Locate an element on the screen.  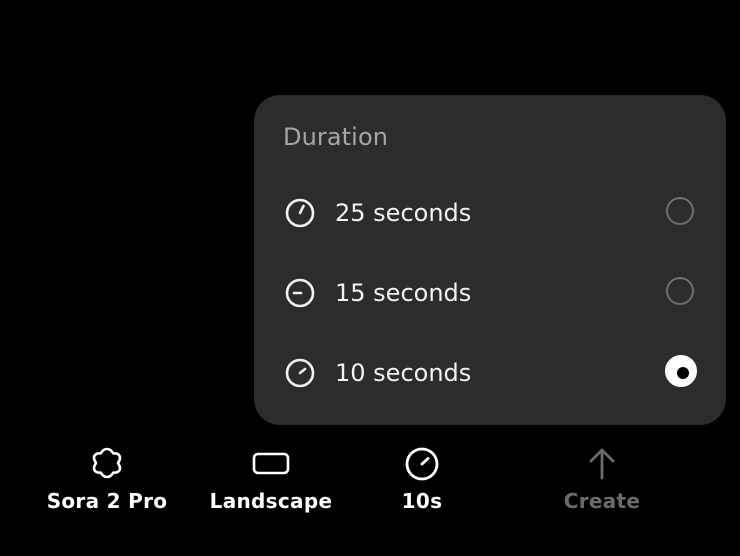
duration-label: 10s is located at coordinates (422, 501).